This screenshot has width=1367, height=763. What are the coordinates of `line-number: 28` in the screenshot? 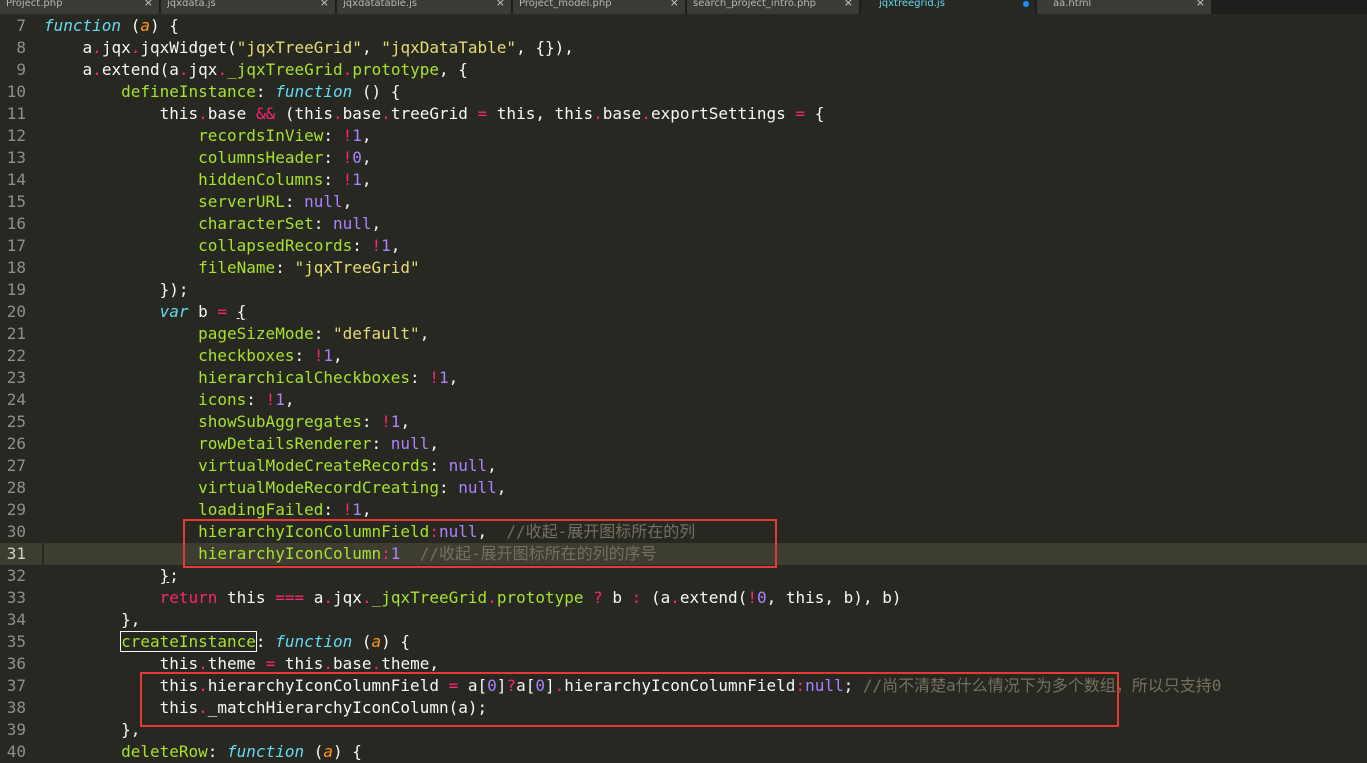 It's located at (16, 487).